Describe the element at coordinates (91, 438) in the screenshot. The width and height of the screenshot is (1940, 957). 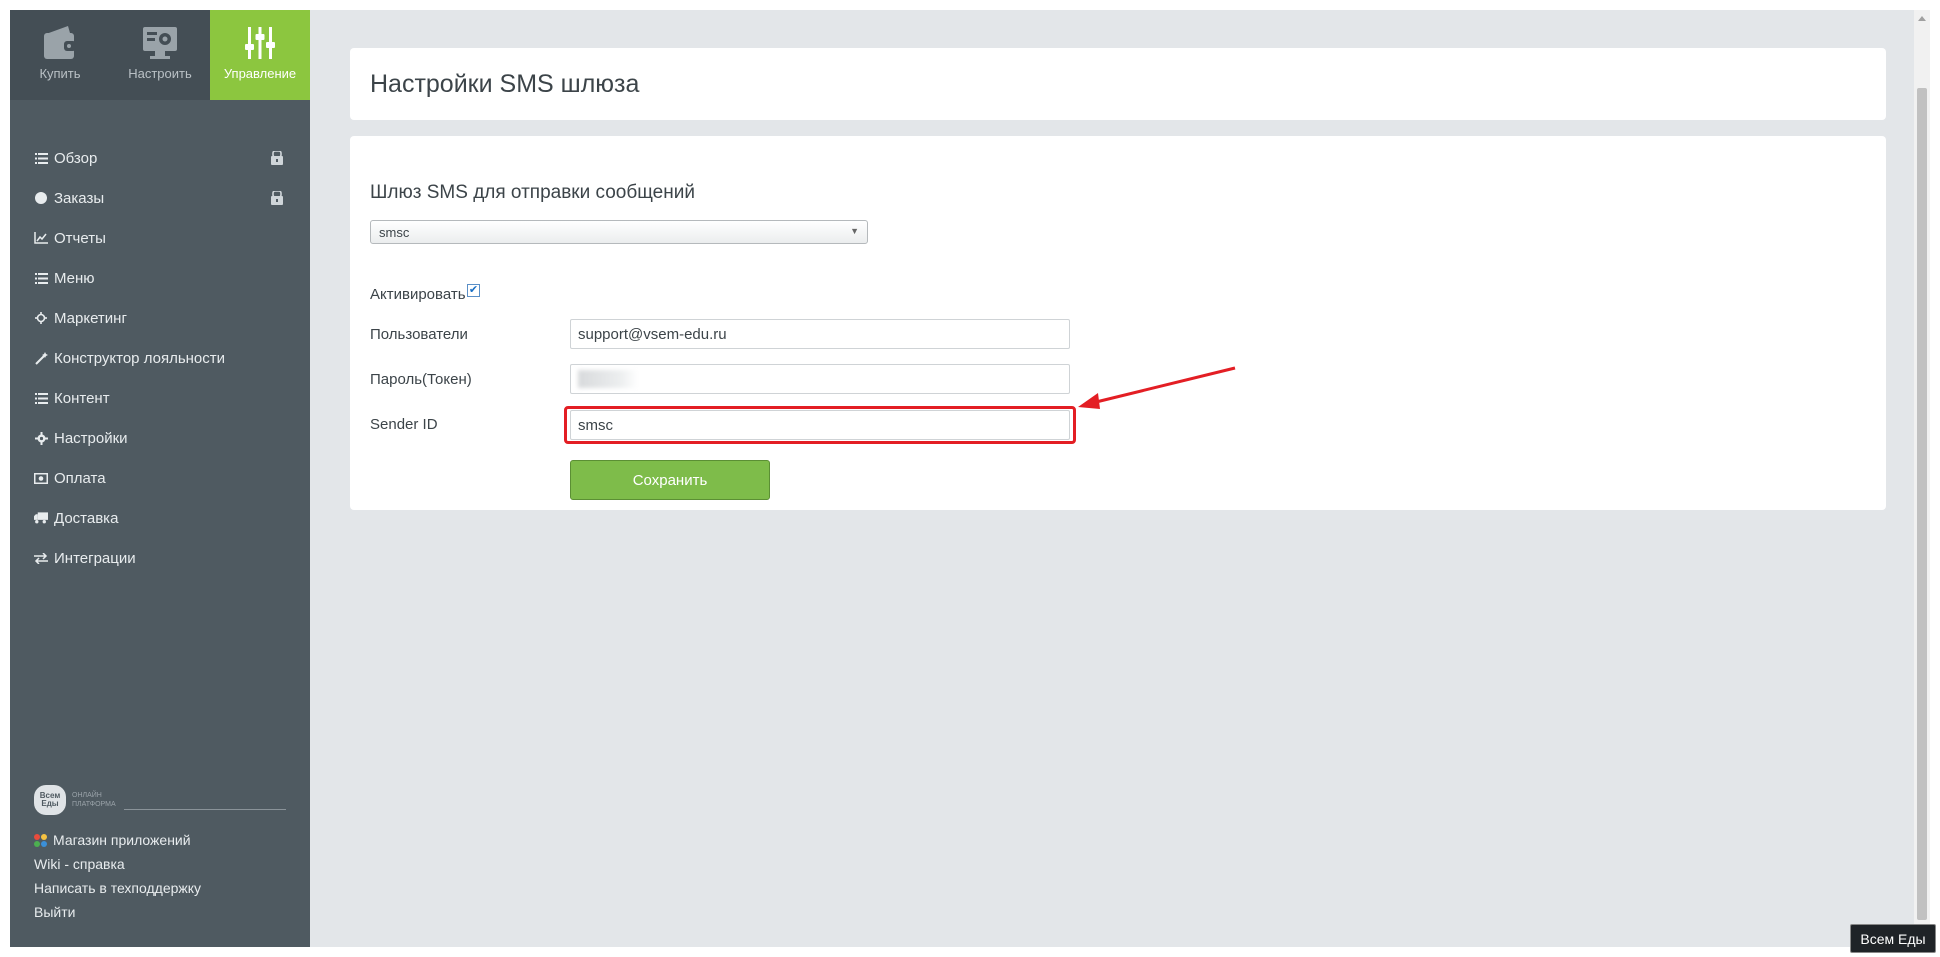
I see `sidebar-item-label: Настройки` at that location.